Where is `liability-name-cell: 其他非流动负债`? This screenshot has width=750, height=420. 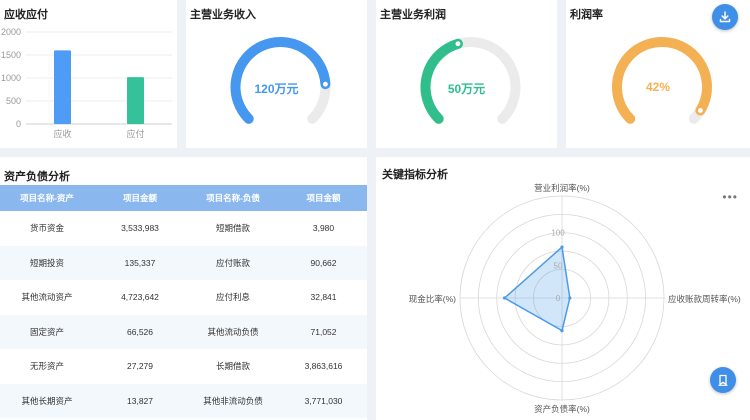 liability-name-cell: 其他非流动负债 is located at coordinates (233, 400).